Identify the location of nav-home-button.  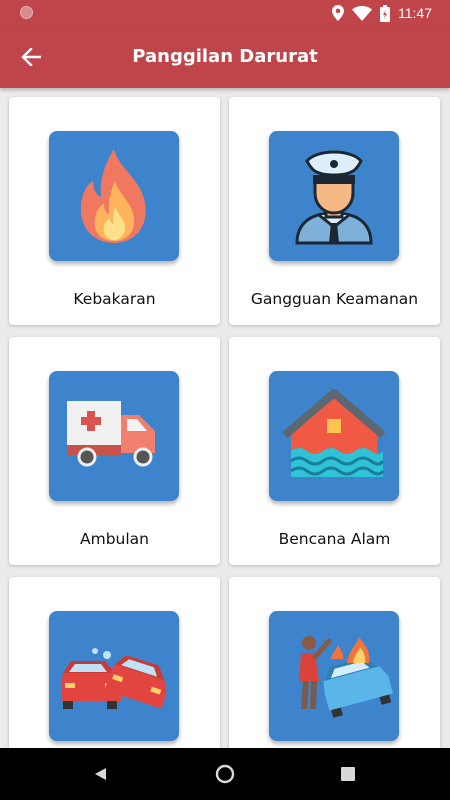
(225, 774).